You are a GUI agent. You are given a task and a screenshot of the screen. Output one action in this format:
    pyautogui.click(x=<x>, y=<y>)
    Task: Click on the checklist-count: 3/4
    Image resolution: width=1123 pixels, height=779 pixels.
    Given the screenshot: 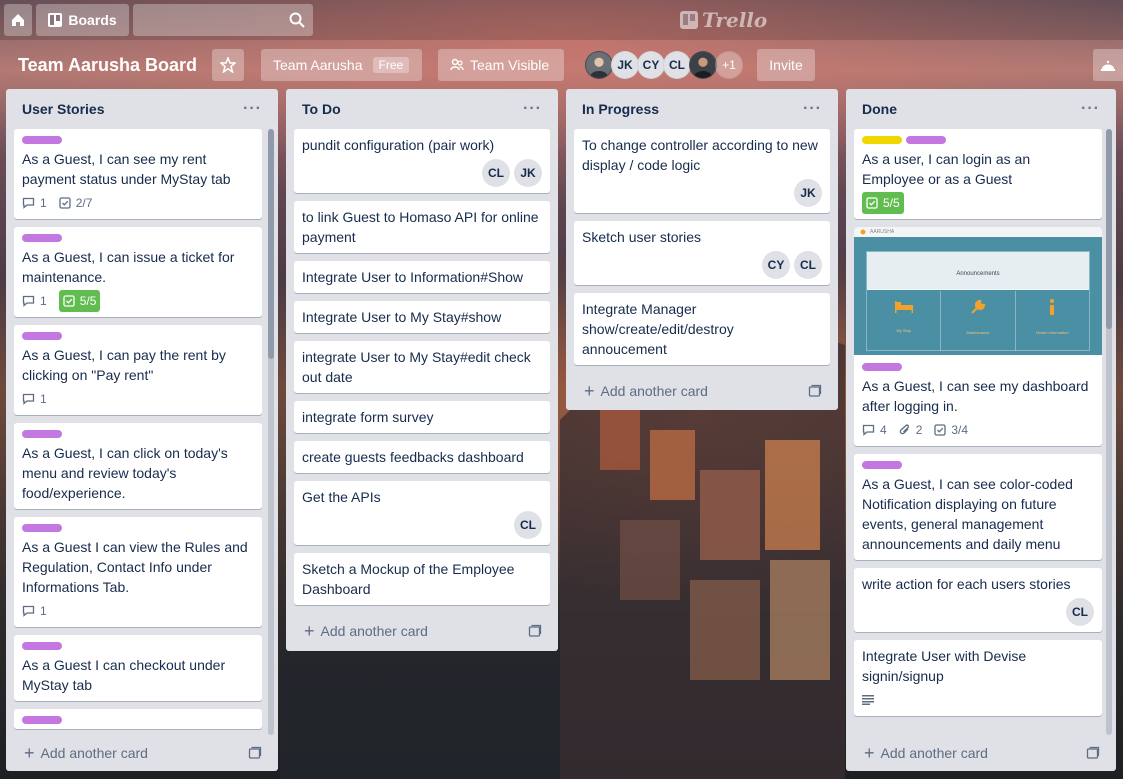 What is the action you would take?
    pyautogui.click(x=960, y=430)
    